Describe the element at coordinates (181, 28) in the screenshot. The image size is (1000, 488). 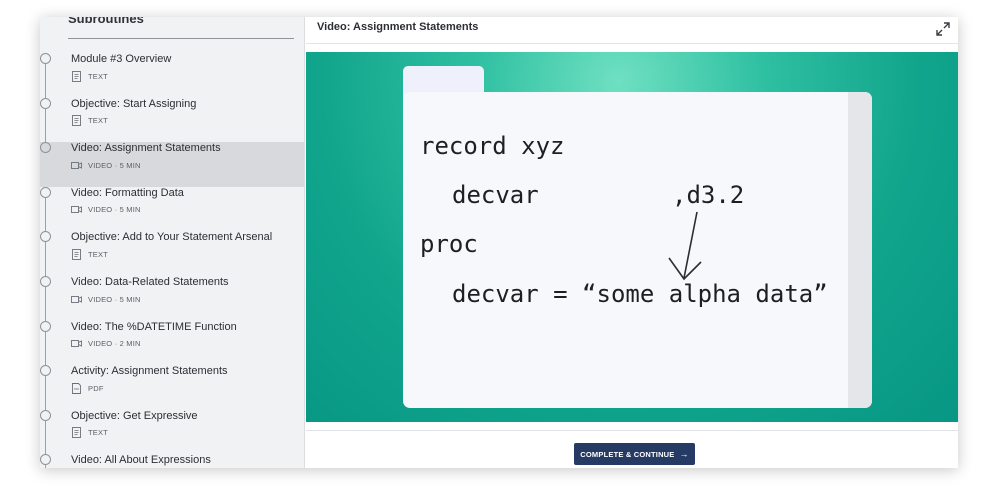
I see `section-title: Subroutines` at that location.